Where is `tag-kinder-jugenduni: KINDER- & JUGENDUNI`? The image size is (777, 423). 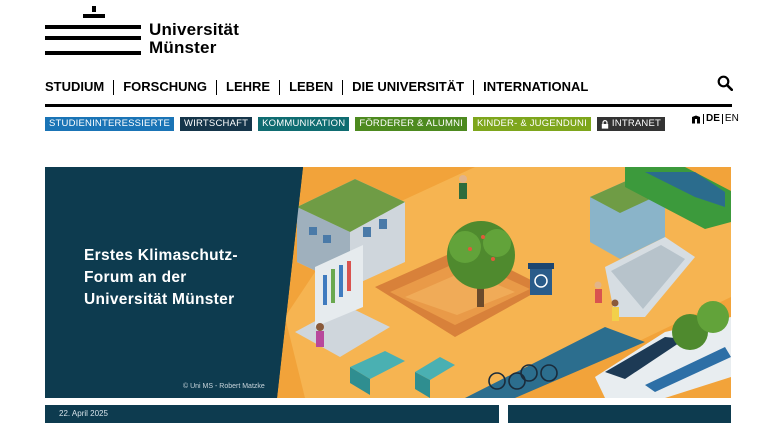
tag-kinder-jugenduni: KINDER- & JUGENDUNI is located at coordinates (532, 124).